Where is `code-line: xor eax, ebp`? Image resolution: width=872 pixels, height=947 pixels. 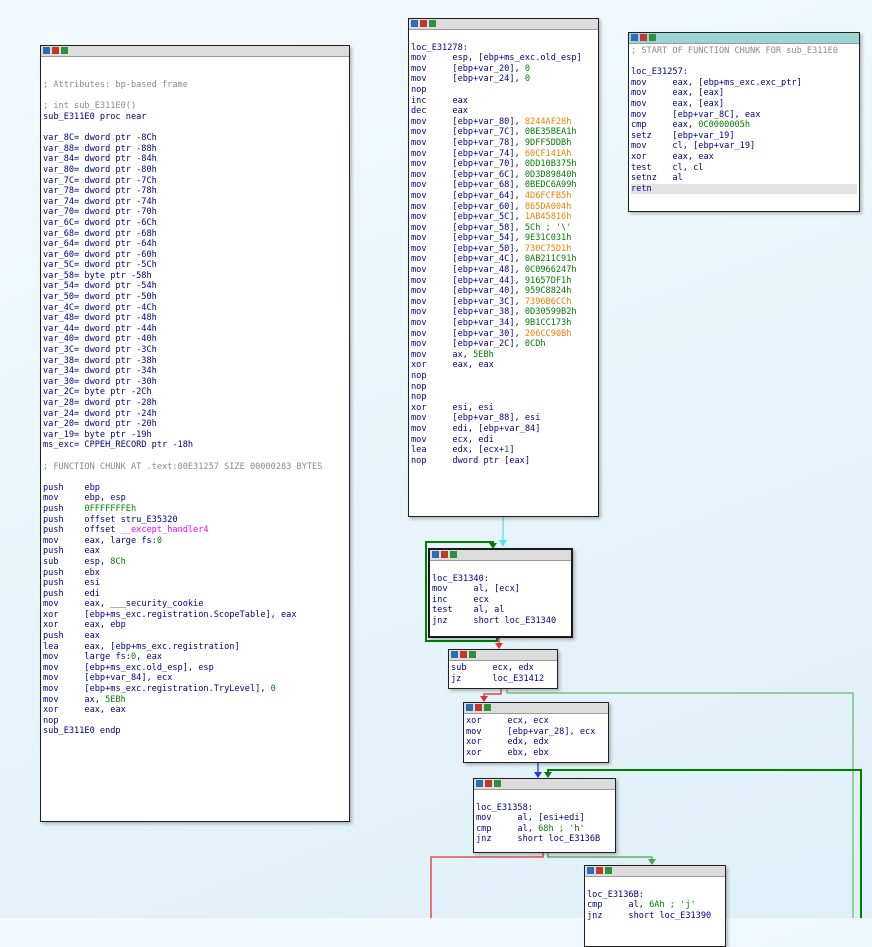 code-line: xor eax, ebp is located at coordinates (195, 625).